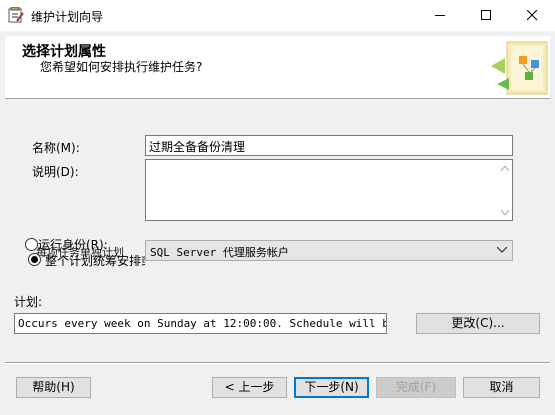 Image resolution: width=555 pixels, height=415 pixels. Describe the element at coordinates (277, 15) in the screenshot. I see `title-bar: 维护计划向导` at that location.